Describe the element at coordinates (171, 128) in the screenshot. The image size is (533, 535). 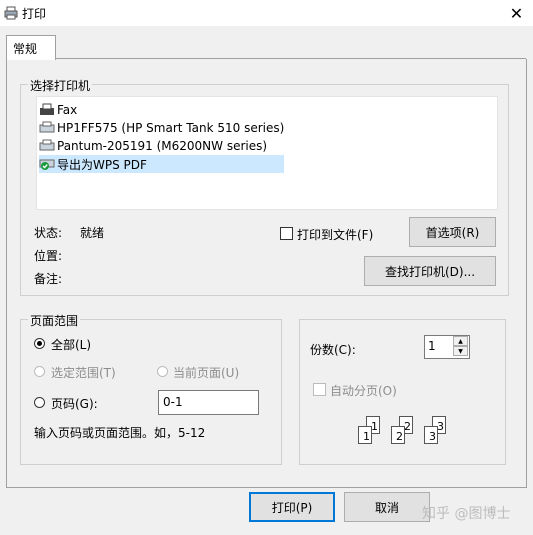
I see `printer-name: HP1FF575 (HP Smart Tank 510 series)` at that location.